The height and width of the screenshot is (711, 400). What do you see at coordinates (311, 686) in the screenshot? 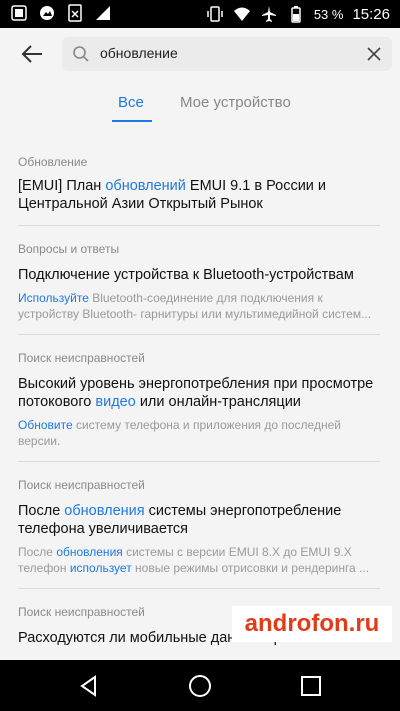
I see `nav-recents-icon` at bounding box center [311, 686].